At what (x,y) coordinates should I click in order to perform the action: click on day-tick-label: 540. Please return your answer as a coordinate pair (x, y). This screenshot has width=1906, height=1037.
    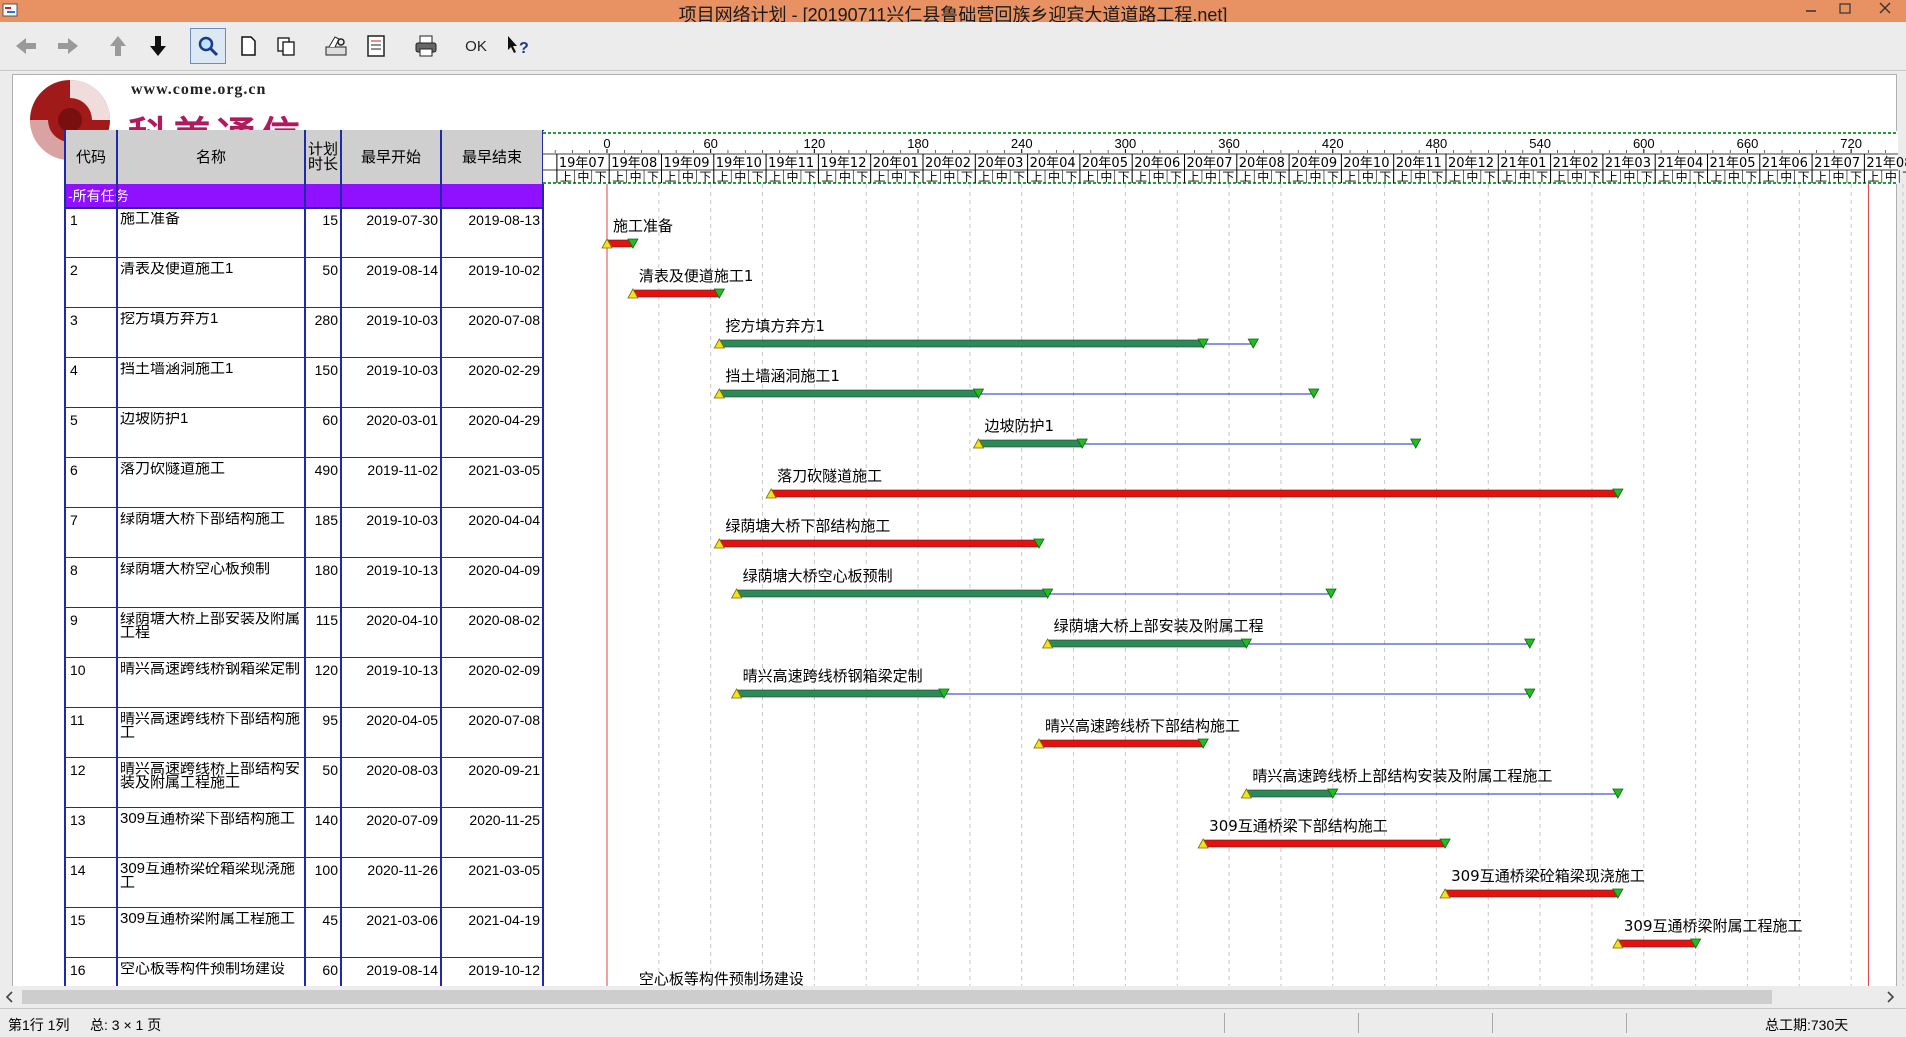
    Looking at the image, I should click on (1540, 143).